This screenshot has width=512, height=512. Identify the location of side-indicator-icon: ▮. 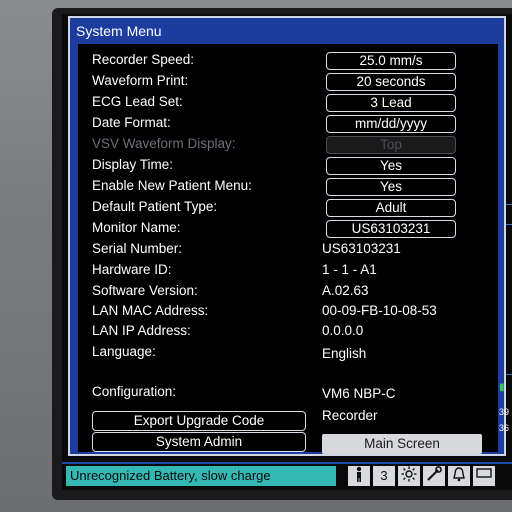
(502, 387).